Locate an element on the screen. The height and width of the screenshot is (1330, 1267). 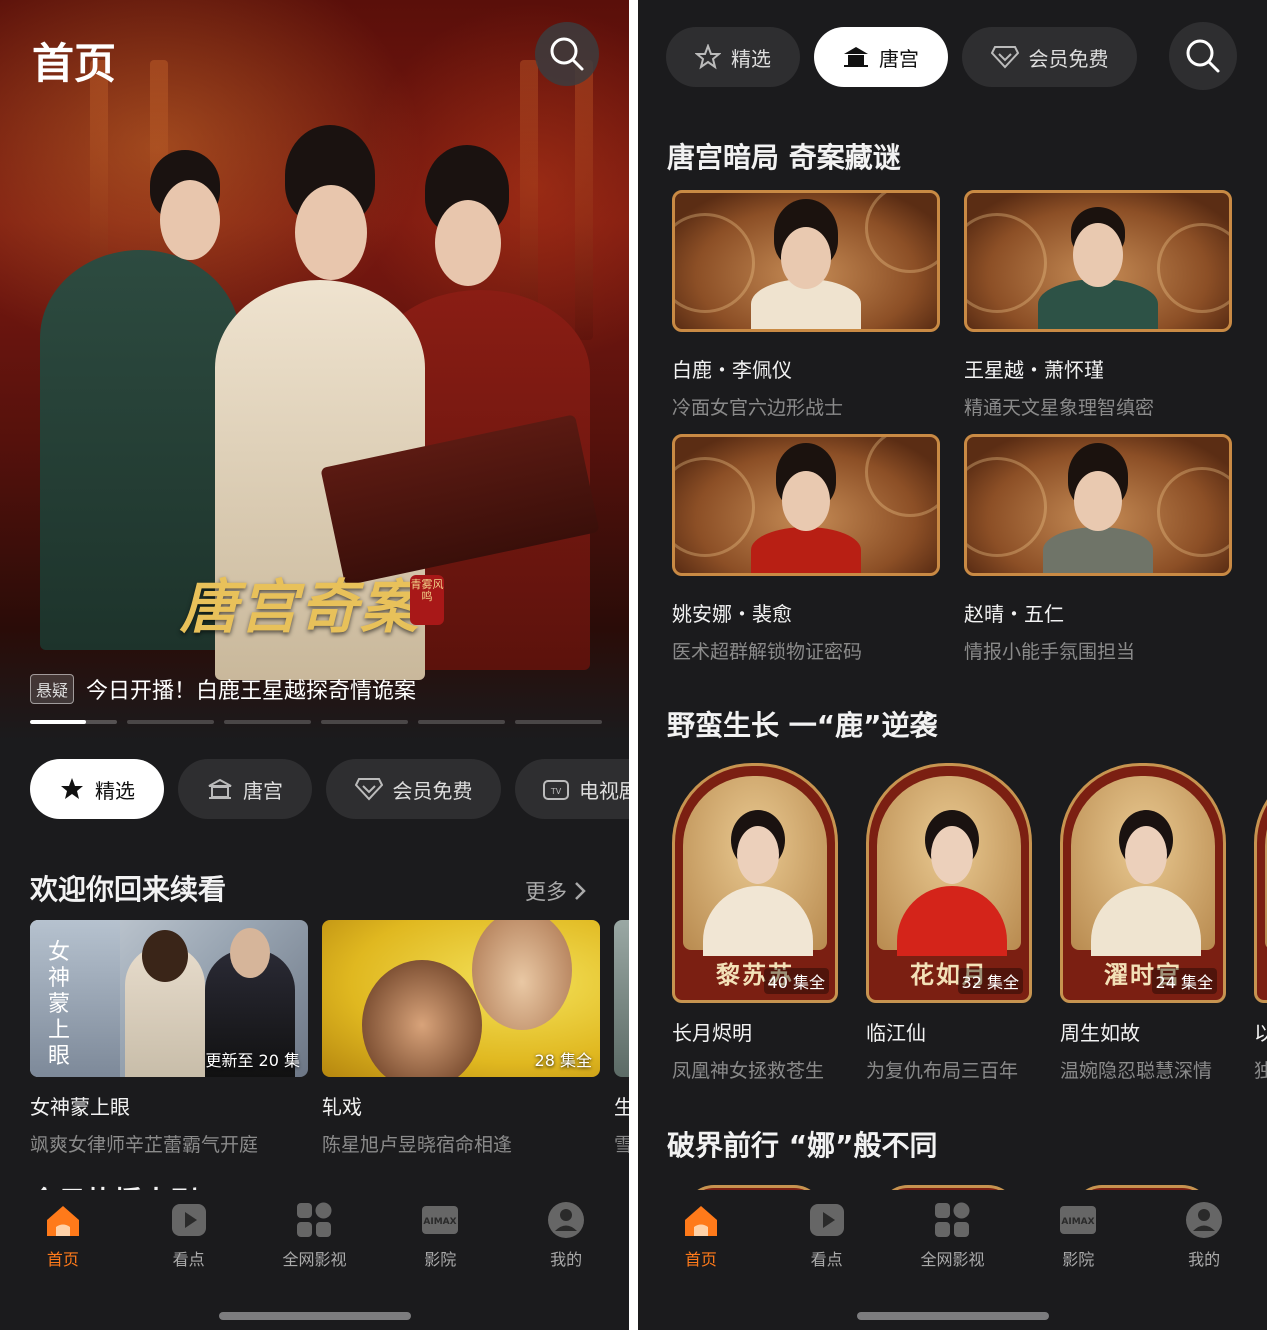
video-card: 28 集全 轧戏 陈星旭卢昱晓宿命相逢 is located at coordinates (461, 1038).